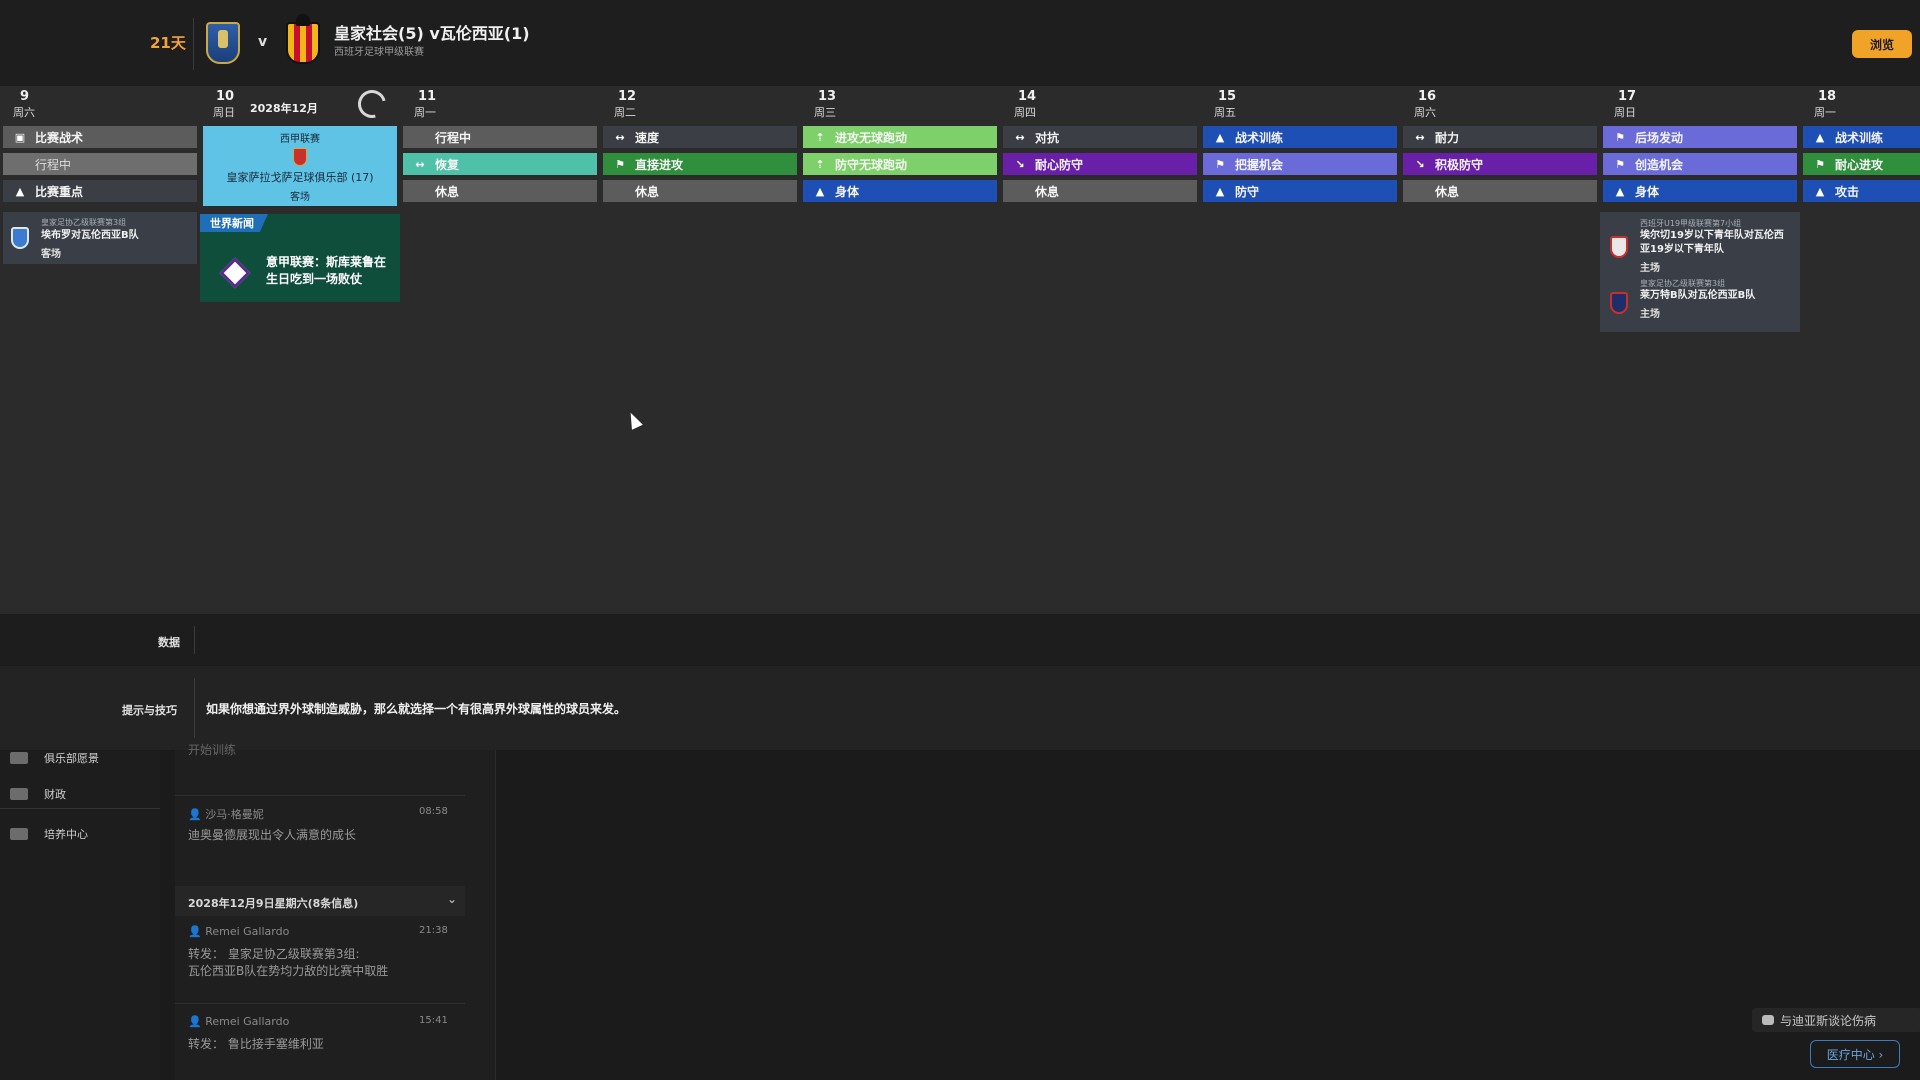 This screenshot has width=1920, height=1080. I want to click on browse-button: 浏览, so click(1882, 44).